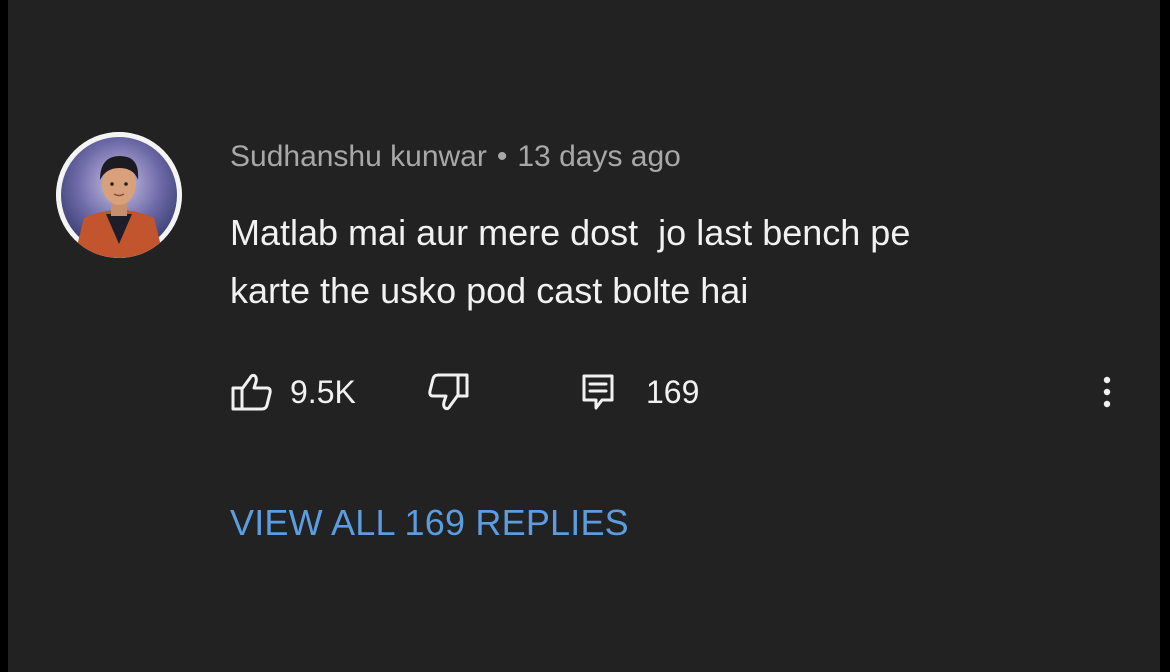 Image resolution: width=1170 pixels, height=672 pixels. I want to click on author-name: Sudhanshu kunwar, so click(358, 156).